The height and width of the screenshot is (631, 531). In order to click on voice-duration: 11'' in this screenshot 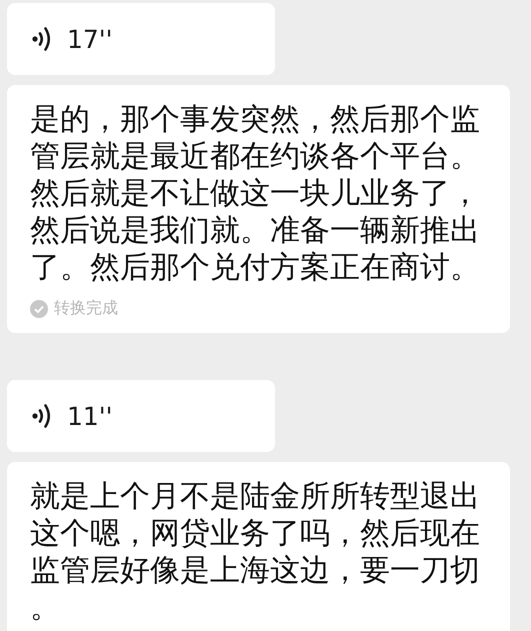, I will do `click(90, 416)`.